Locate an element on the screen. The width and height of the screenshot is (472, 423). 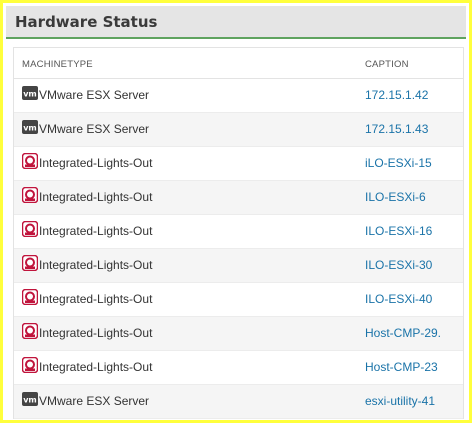
table-header: MACHINETYPE CAPTION is located at coordinates (238, 63).